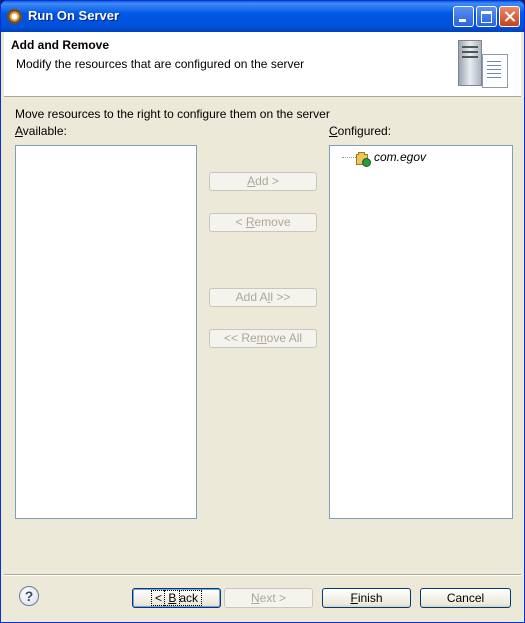 The height and width of the screenshot is (623, 525). What do you see at coordinates (74, 15) in the screenshot?
I see `window-title: Run On Server` at bounding box center [74, 15].